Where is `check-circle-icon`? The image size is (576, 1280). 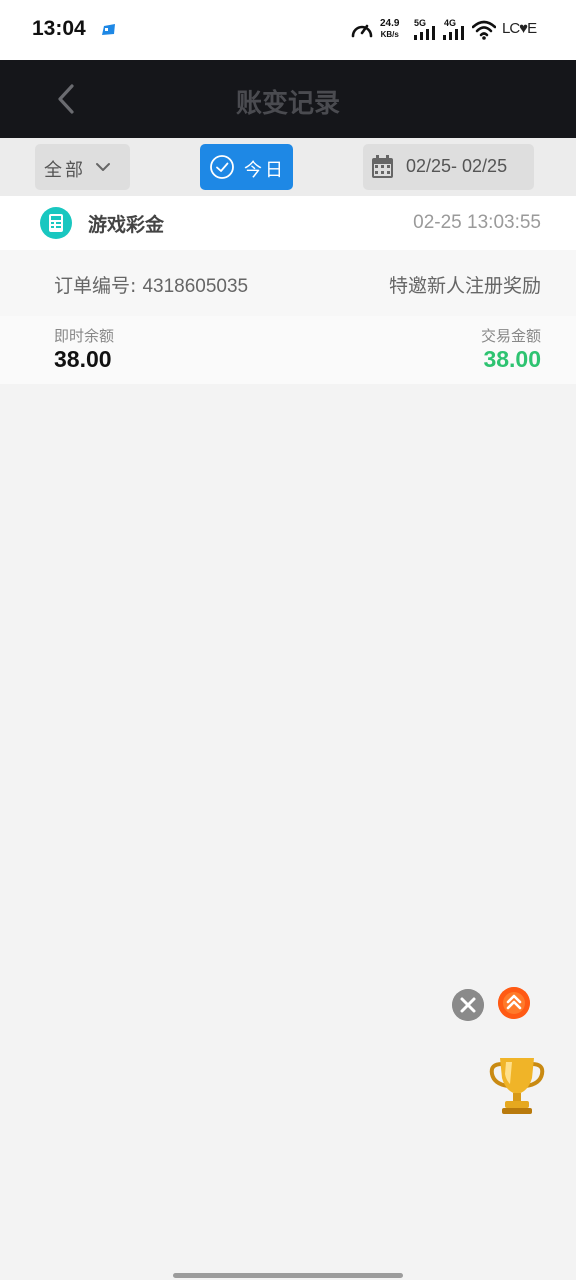 check-circle-icon is located at coordinates (222, 167).